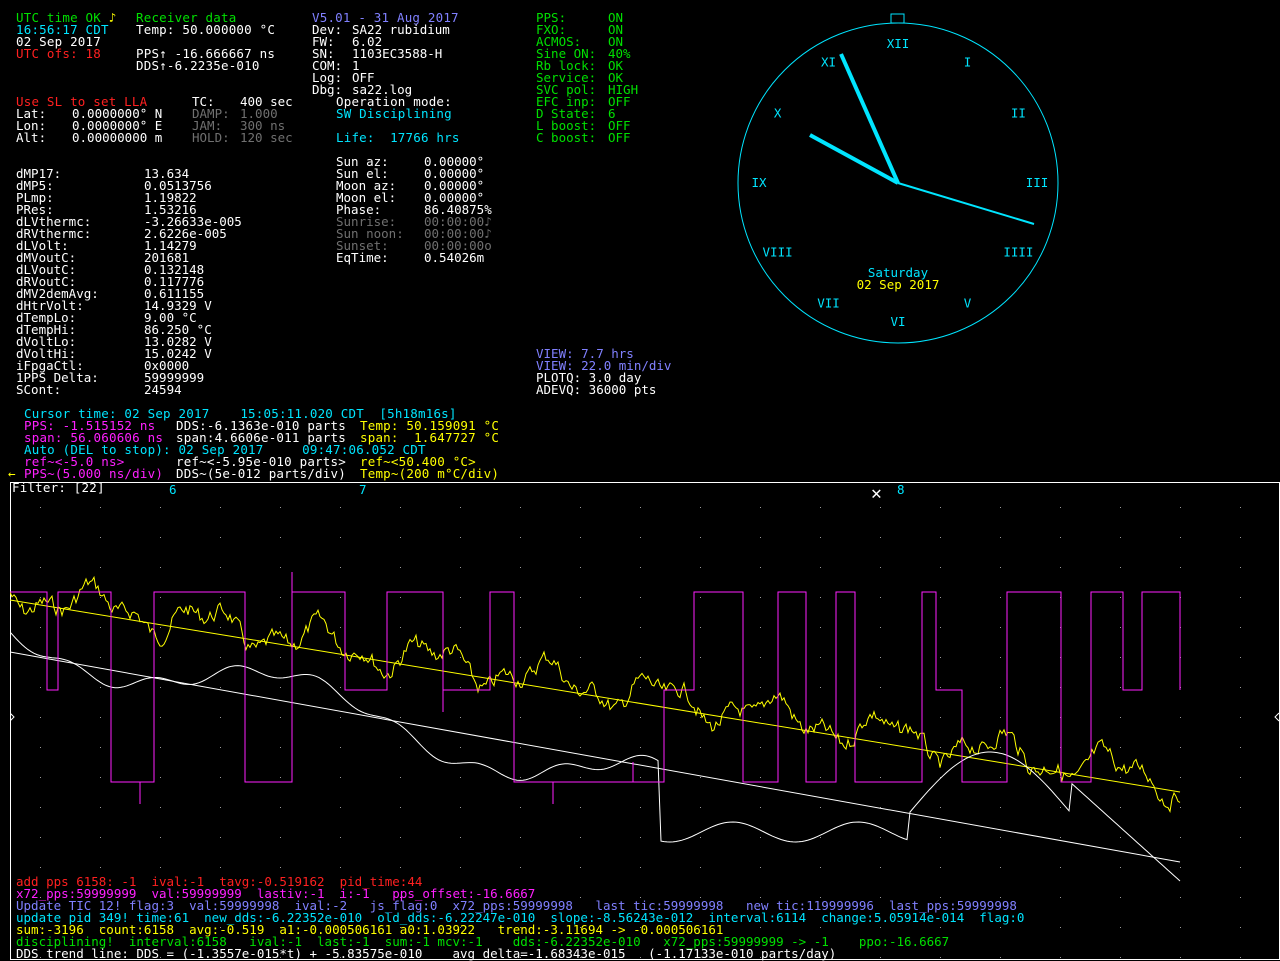  What do you see at coordinates (968, 302) in the screenshot?
I see `clock-numeral: V` at bounding box center [968, 302].